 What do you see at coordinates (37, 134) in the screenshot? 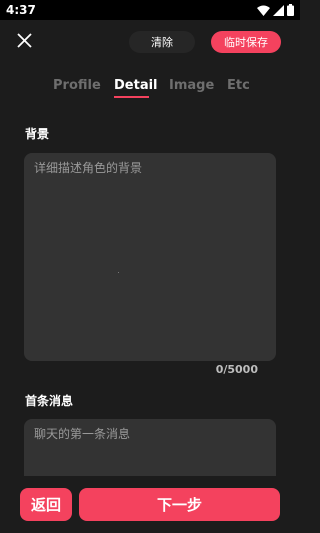
I see `background-label: 背景` at bounding box center [37, 134].